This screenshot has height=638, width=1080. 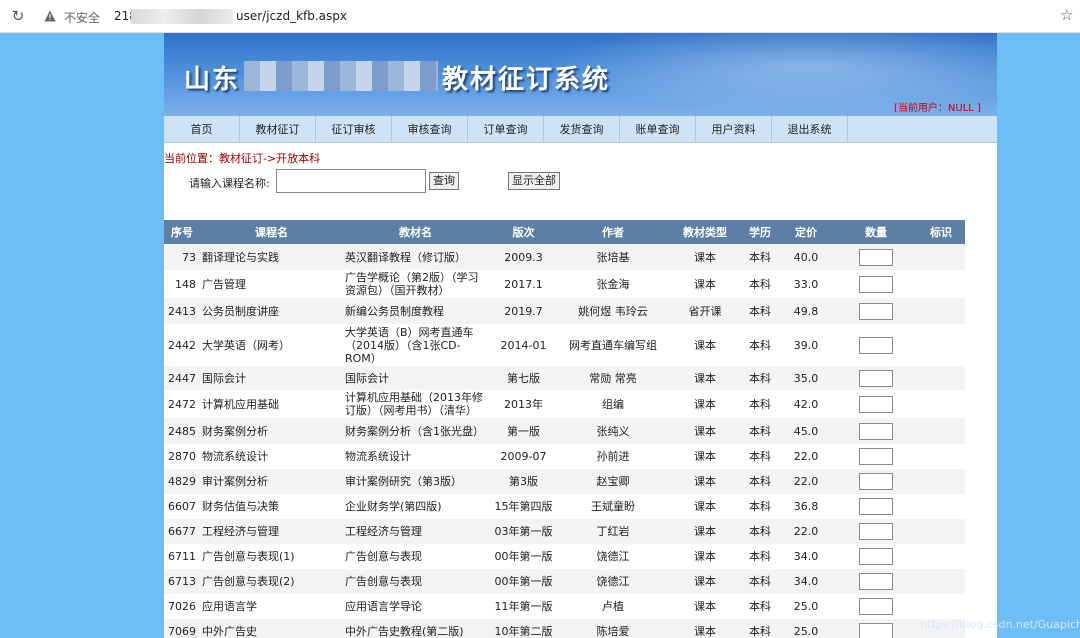 What do you see at coordinates (212, 80) in the screenshot?
I see `title-prefix: 山东` at bounding box center [212, 80].